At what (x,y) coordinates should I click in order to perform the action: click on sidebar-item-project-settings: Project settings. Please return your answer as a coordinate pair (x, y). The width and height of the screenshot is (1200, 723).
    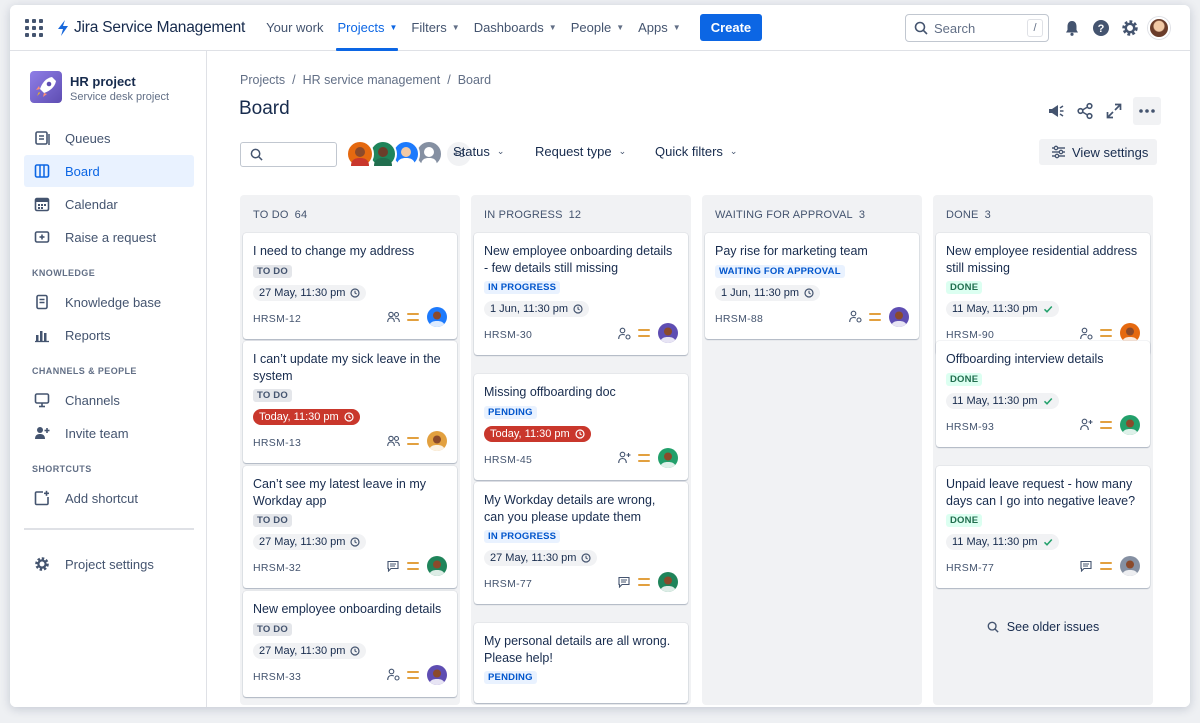
    Looking at the image, I should click on (109, 564).